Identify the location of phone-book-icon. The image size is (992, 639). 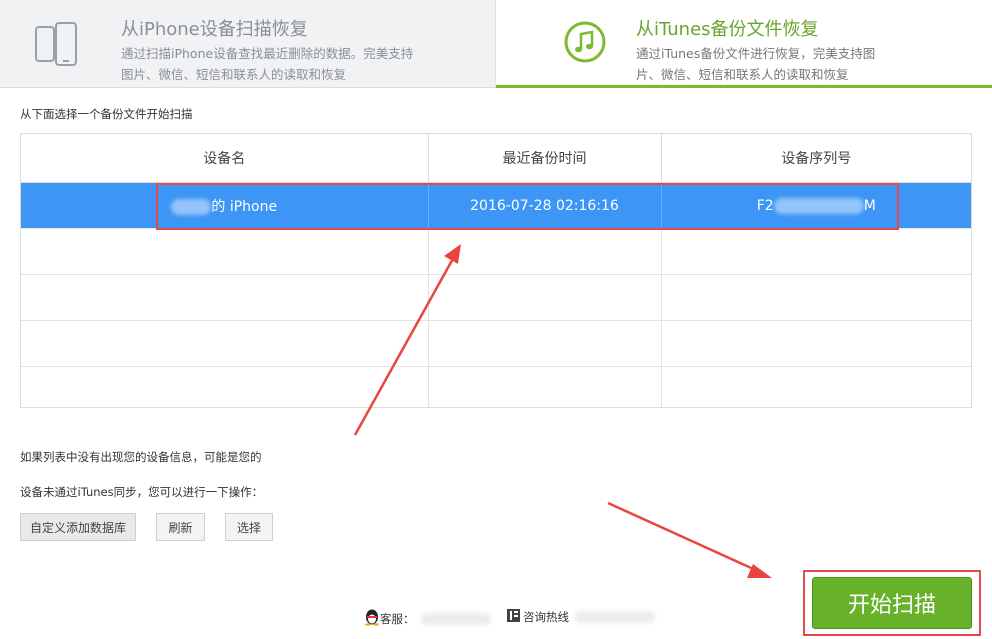
(513, 617).